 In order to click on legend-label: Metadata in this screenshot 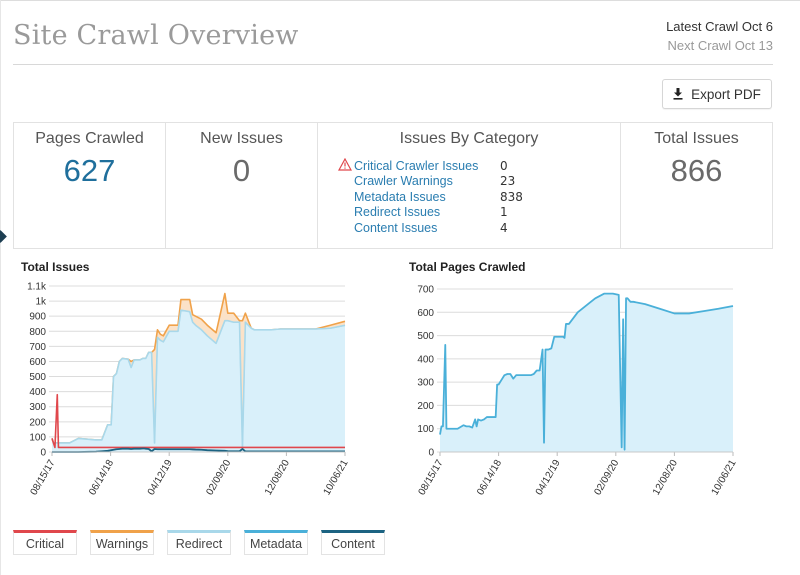, I will do `click(276, 543)`.